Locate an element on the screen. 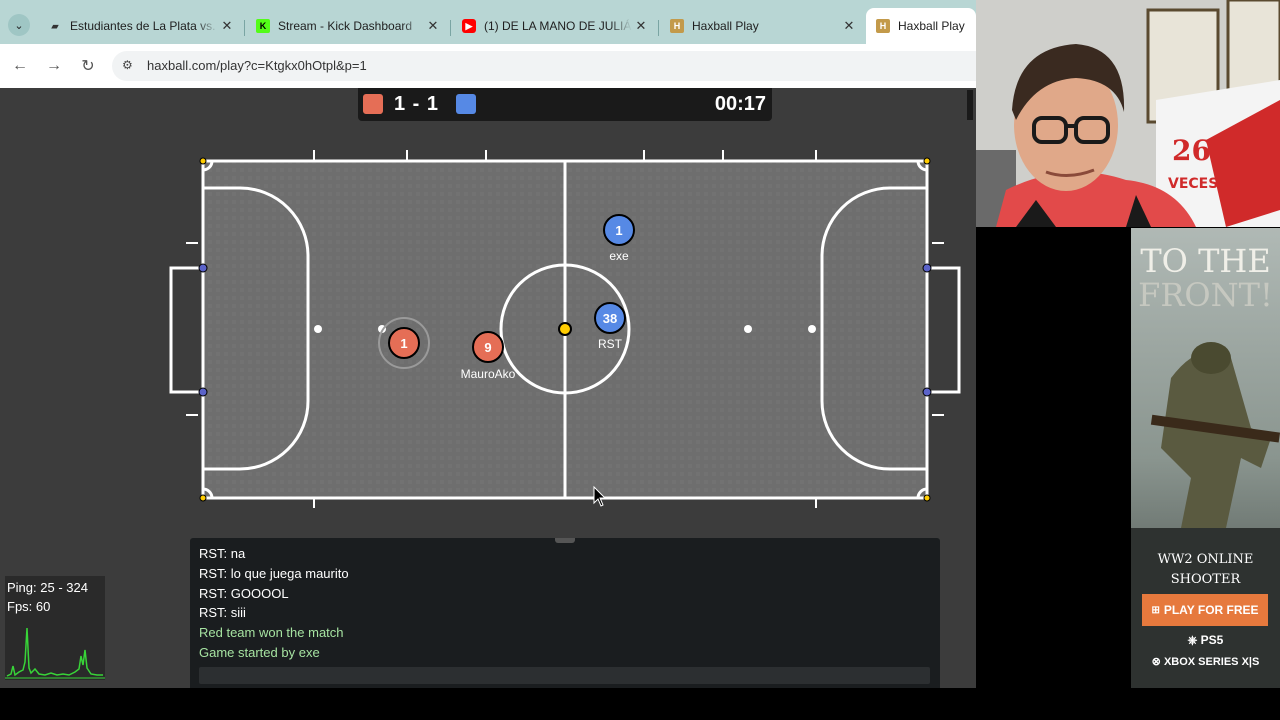 This screenshot has width=1280, height=720. windows-icon: ⊞ is located at coordinates (1155, 610).